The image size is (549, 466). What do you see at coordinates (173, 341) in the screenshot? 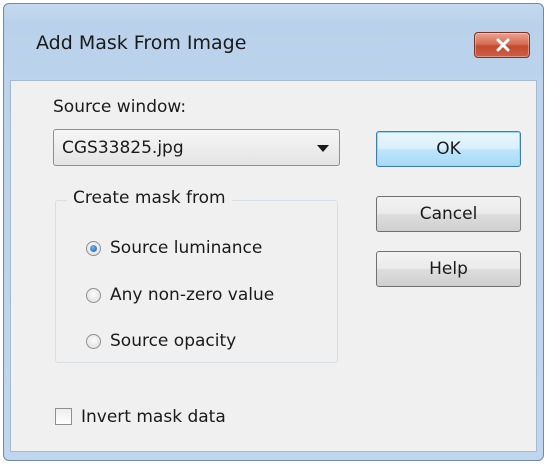
I see `radio-label: Source opacity` at bounding box center [173, 341].